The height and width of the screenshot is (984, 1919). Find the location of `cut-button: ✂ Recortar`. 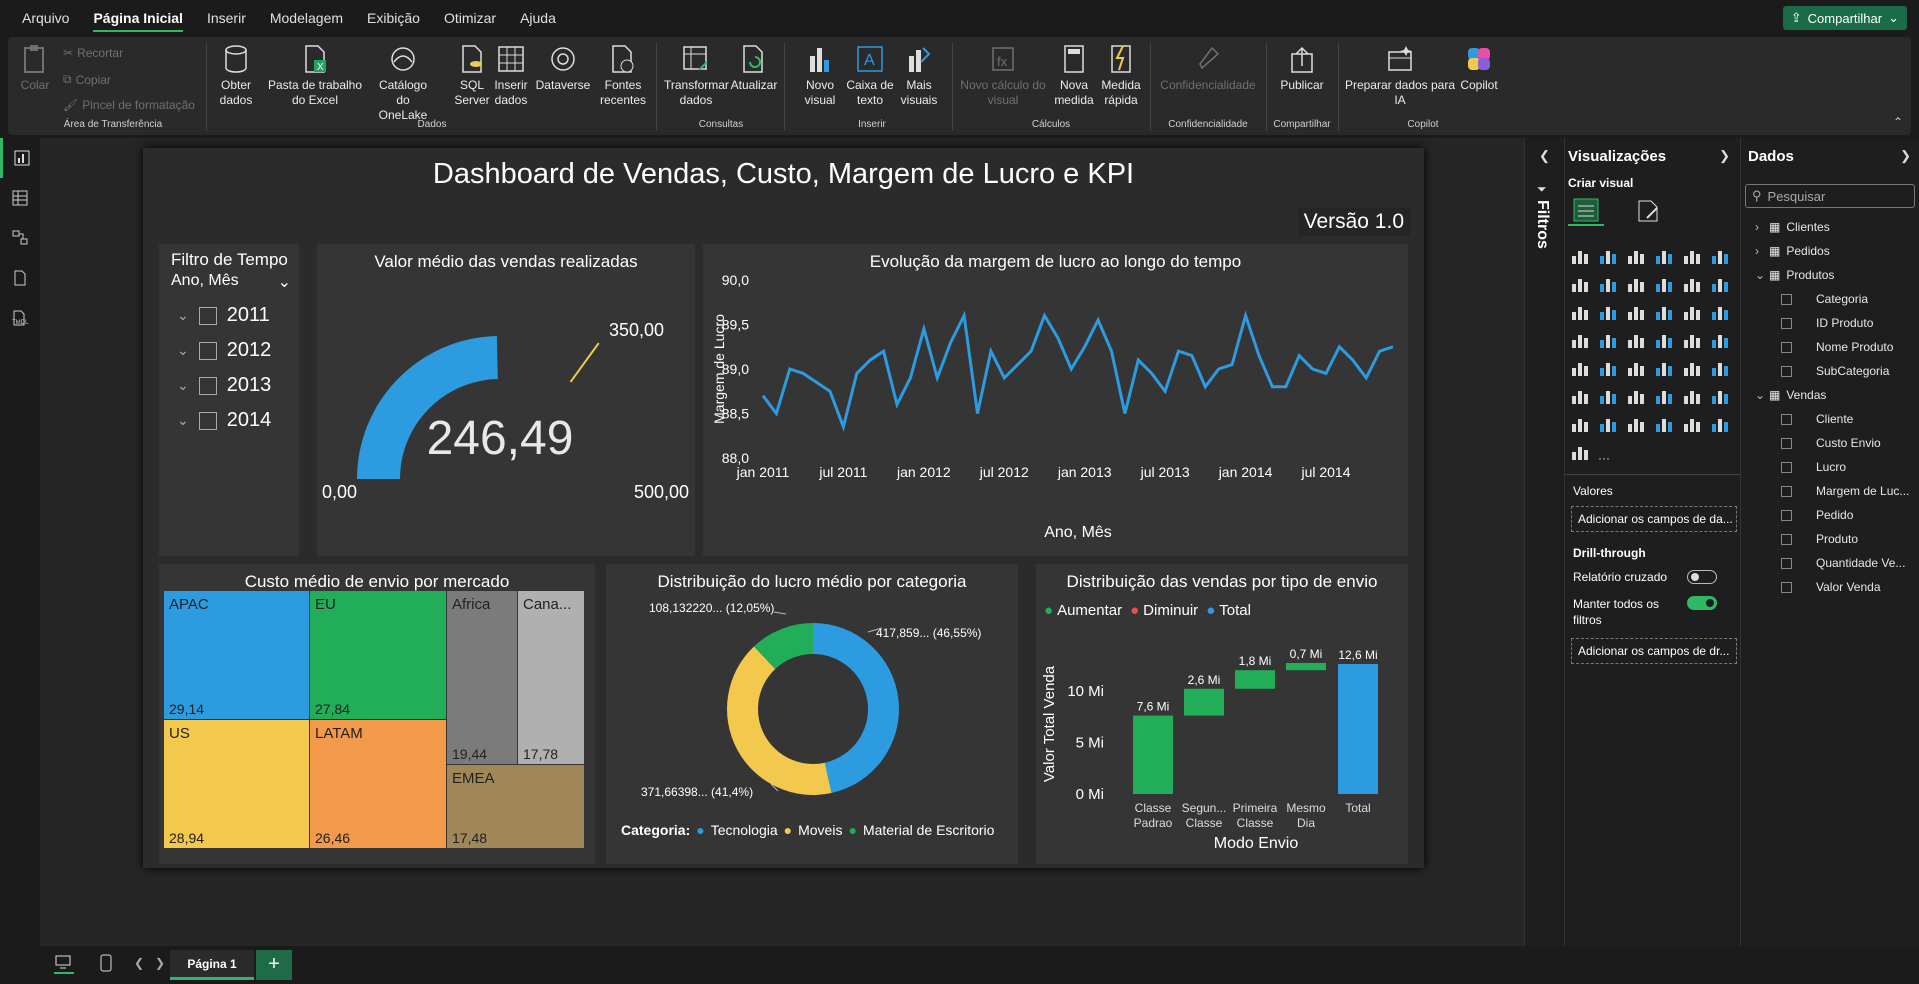

cut-button: ✂ Recortar is located at coordinates (93, 53).